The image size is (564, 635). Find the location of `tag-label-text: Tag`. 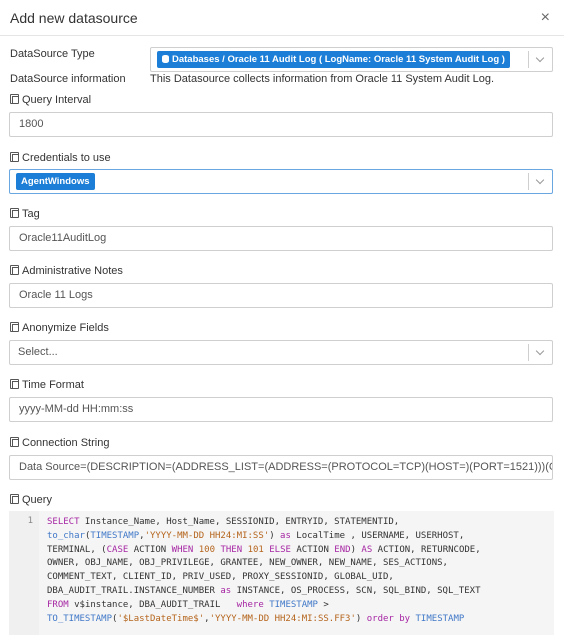

tag-label-text: Tag is located at coordinates (31, 214).